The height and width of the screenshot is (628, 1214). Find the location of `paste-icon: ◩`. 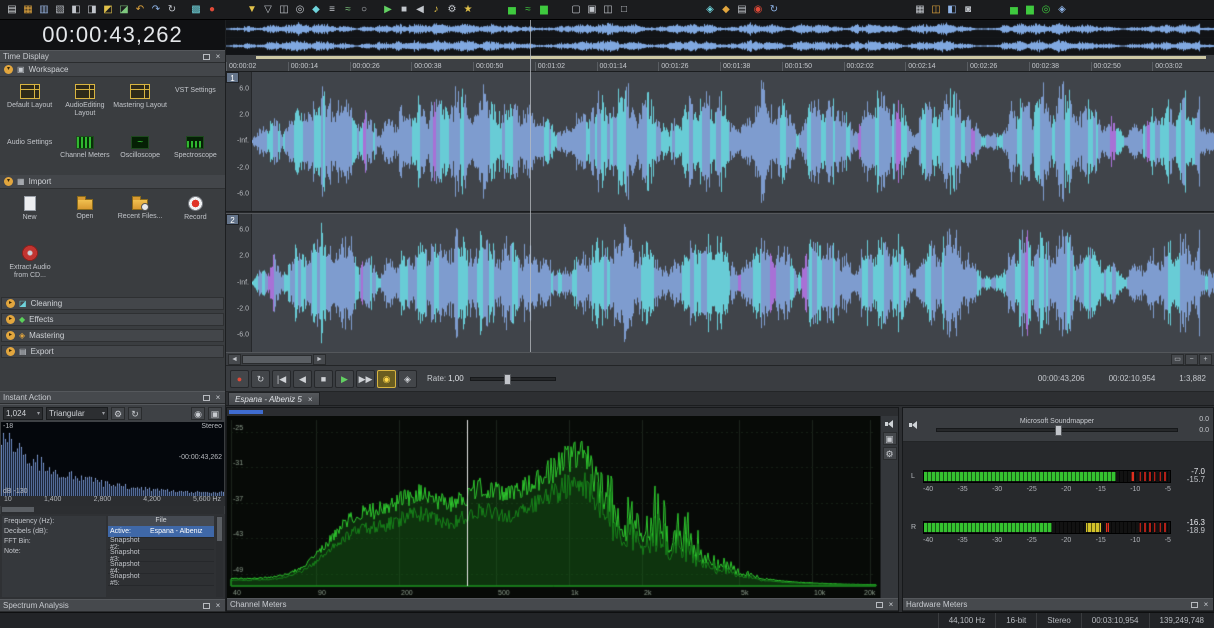

paste-icon: ◩ is located at coordinates (108, 10).